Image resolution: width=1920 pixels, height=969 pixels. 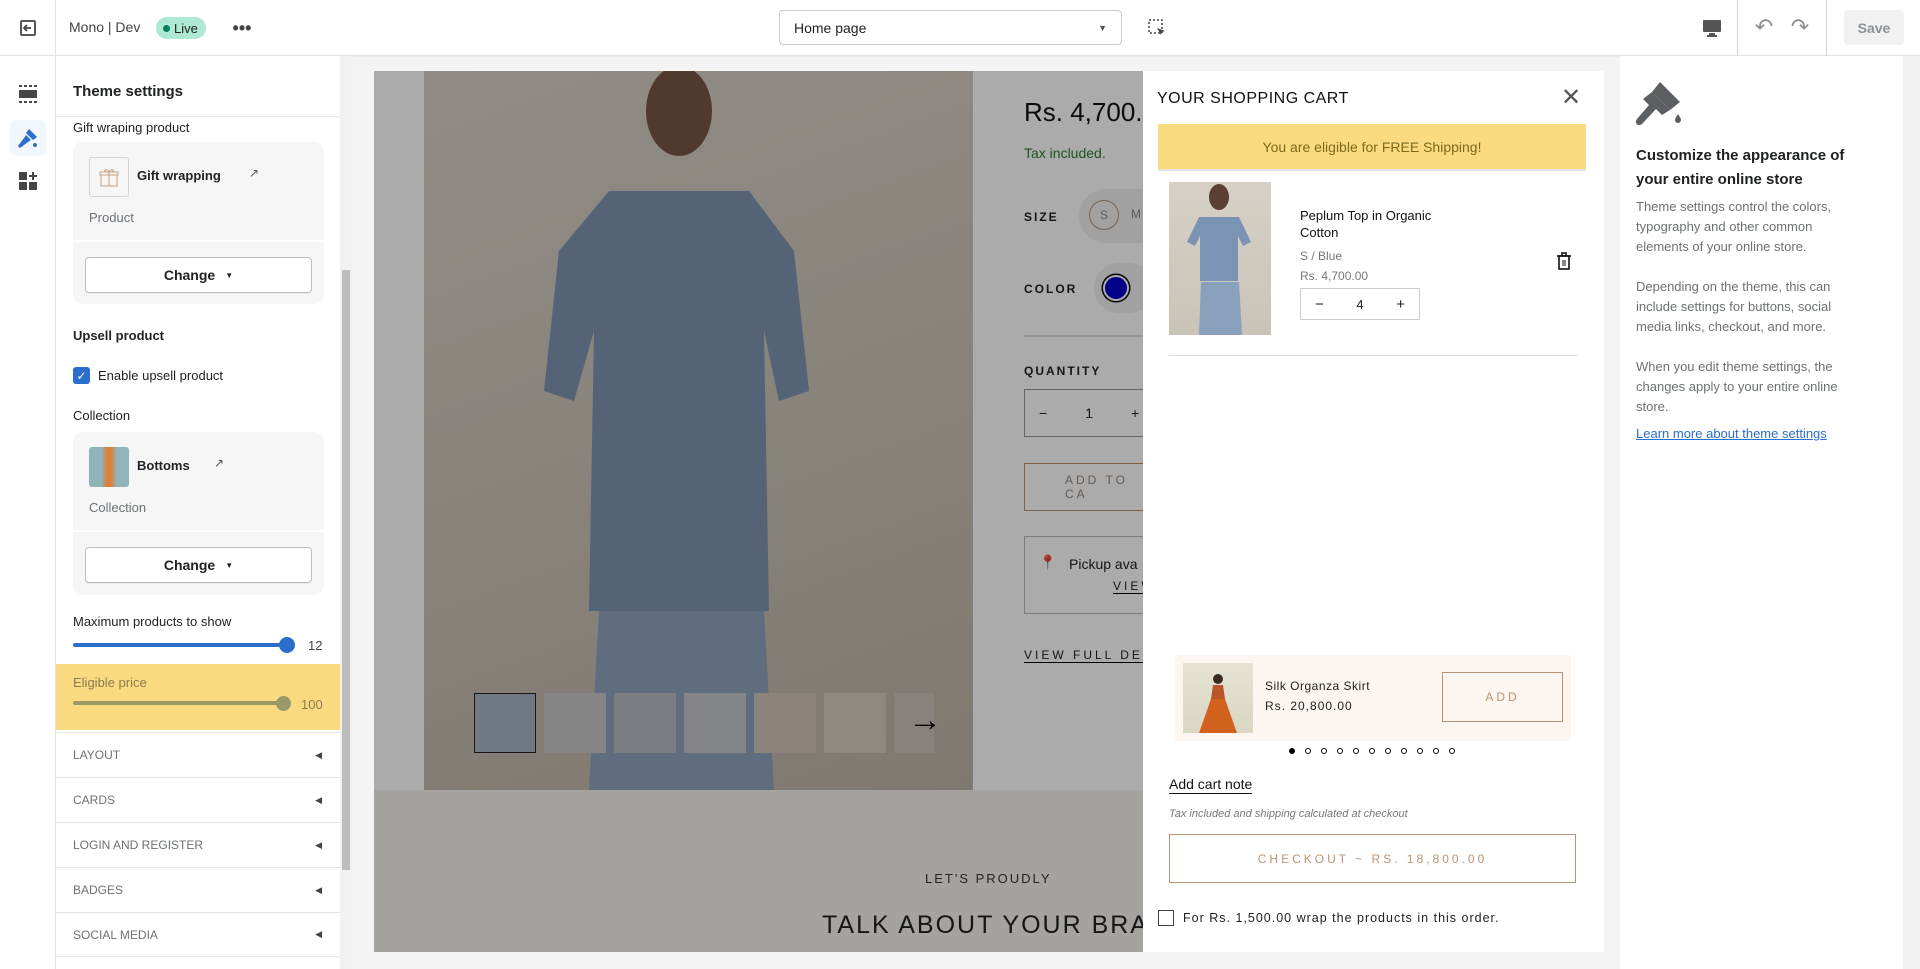 What do you see at coordinates (1321, 256) in the screenshot?
I see `cart-item-variant: S / Blue` at bounding box center [1321, 256].